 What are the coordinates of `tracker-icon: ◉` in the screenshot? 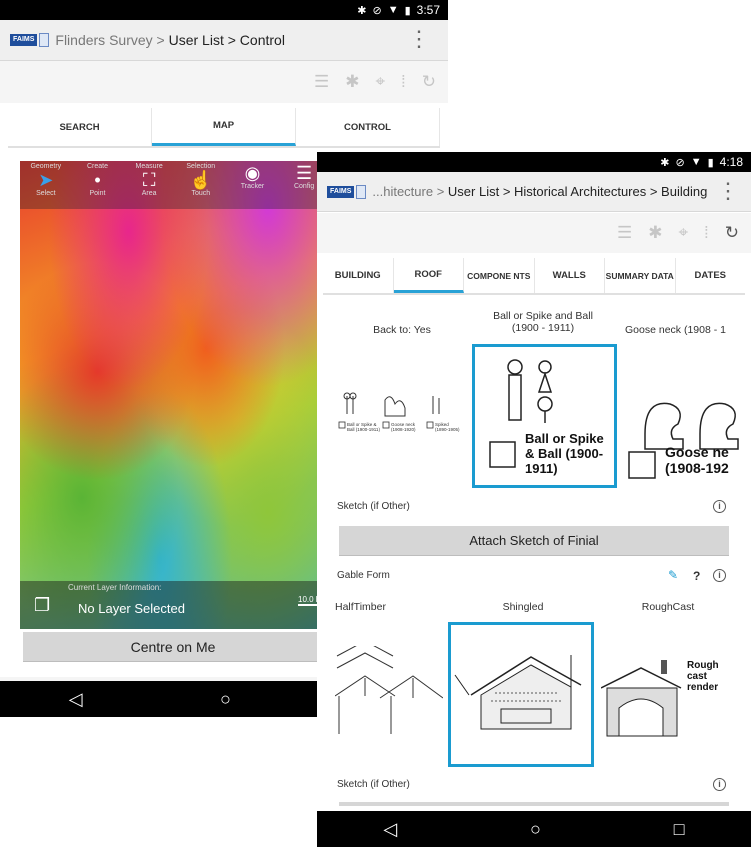 It's located at (252, 173).